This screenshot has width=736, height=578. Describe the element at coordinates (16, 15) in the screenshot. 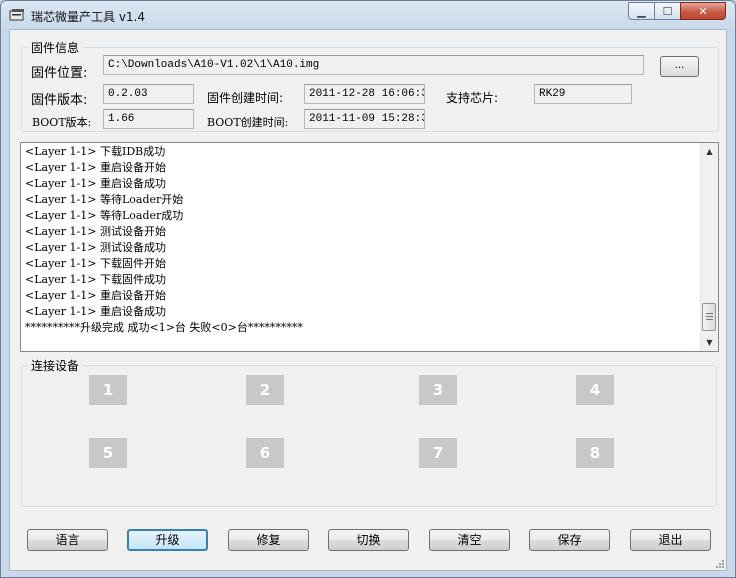

I see `app-icon` at that location.